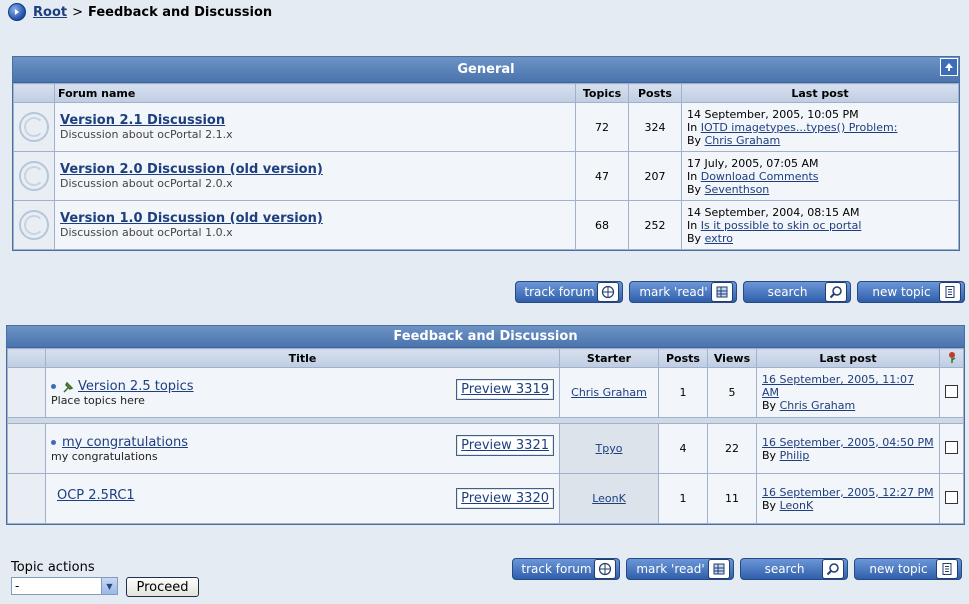 Image resolution: width=969 pixels, height=604 pixels. Describe the element at coordinates (136, 386) in the screenshot. I see `topic-title-link: Version 2.5 topics` at that location.